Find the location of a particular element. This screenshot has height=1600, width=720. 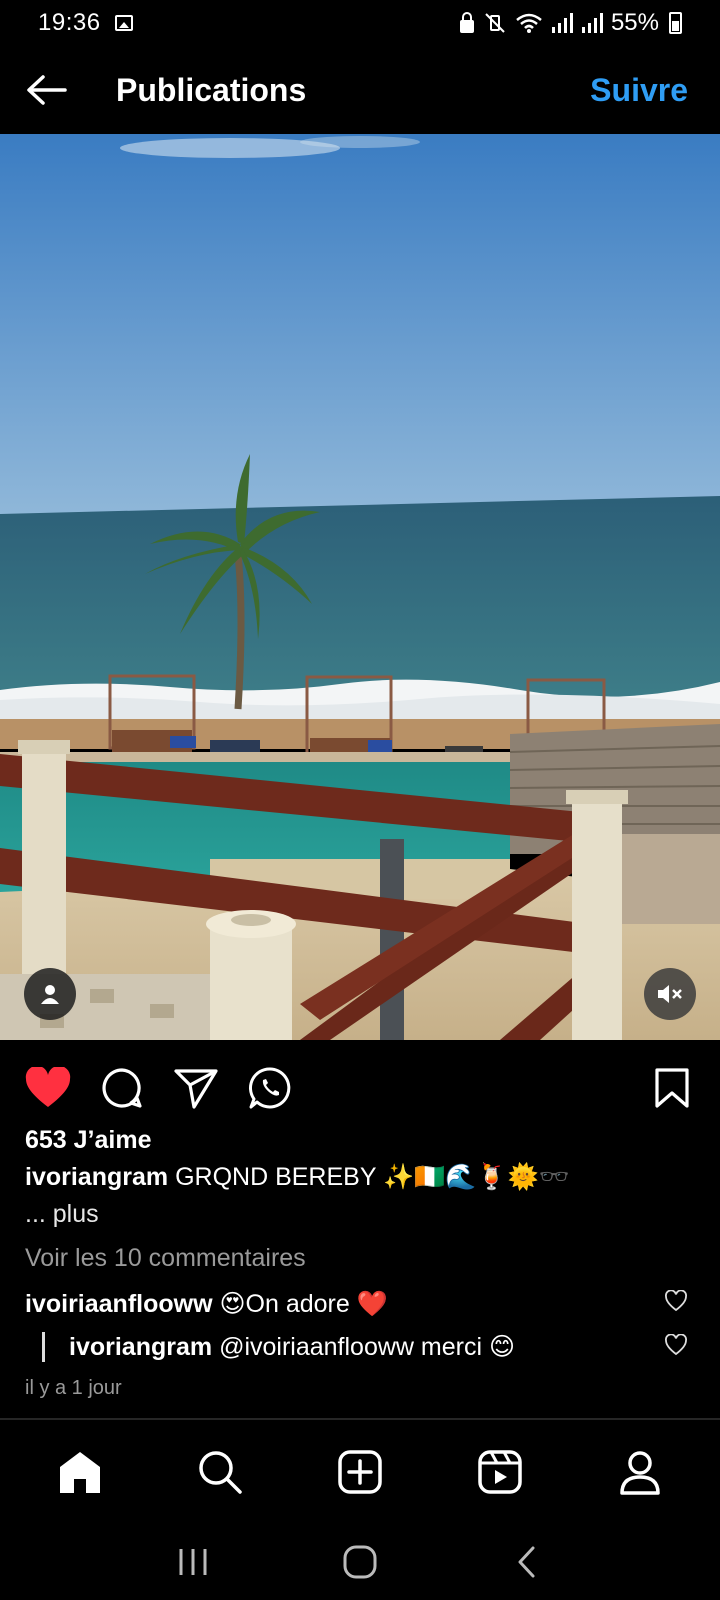

comment-item: ivoiriaanflooww 😍On adore ❤️ is located at coordinates (206, 1304).